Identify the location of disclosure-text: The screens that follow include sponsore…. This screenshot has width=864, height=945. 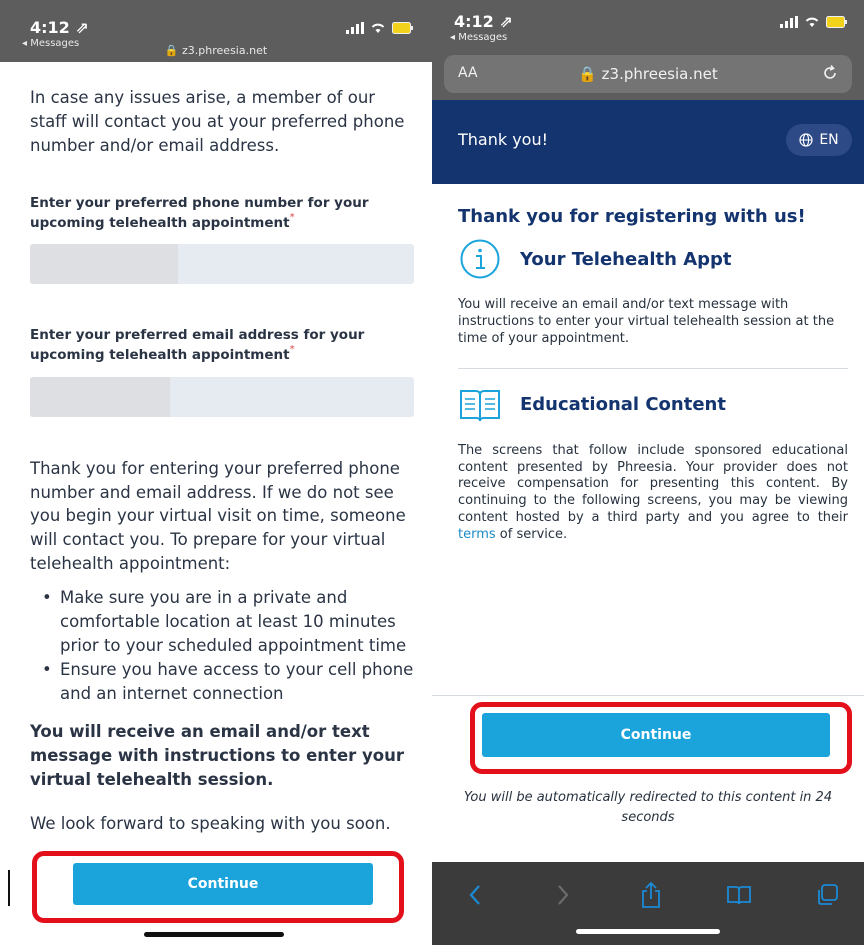
(653, 484).